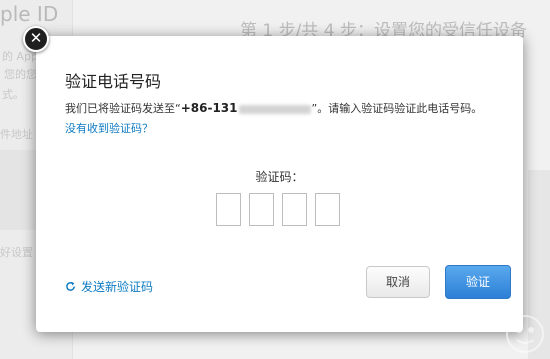 The image size is (550, 359). Describe the element at coordinates (117, 287) in the screenshot. I see `send-new-code-label: 发送新验证码` at that location.